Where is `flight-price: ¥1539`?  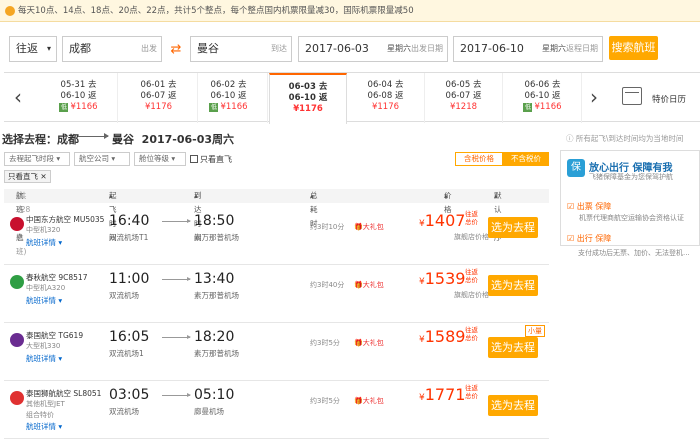 flight-price: ¥1539 is located at coordinates (442, 278).